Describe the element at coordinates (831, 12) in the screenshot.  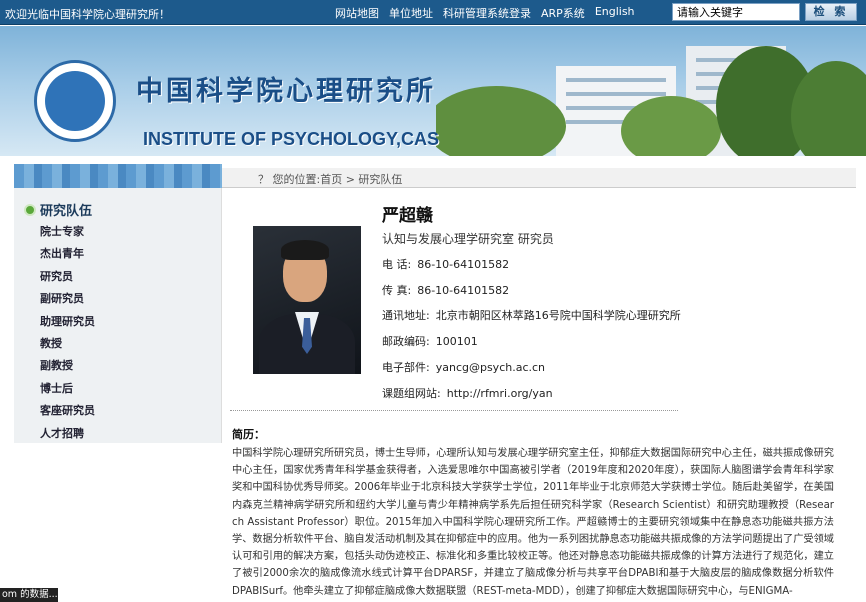
I see `search-button: 检 索` at that location.